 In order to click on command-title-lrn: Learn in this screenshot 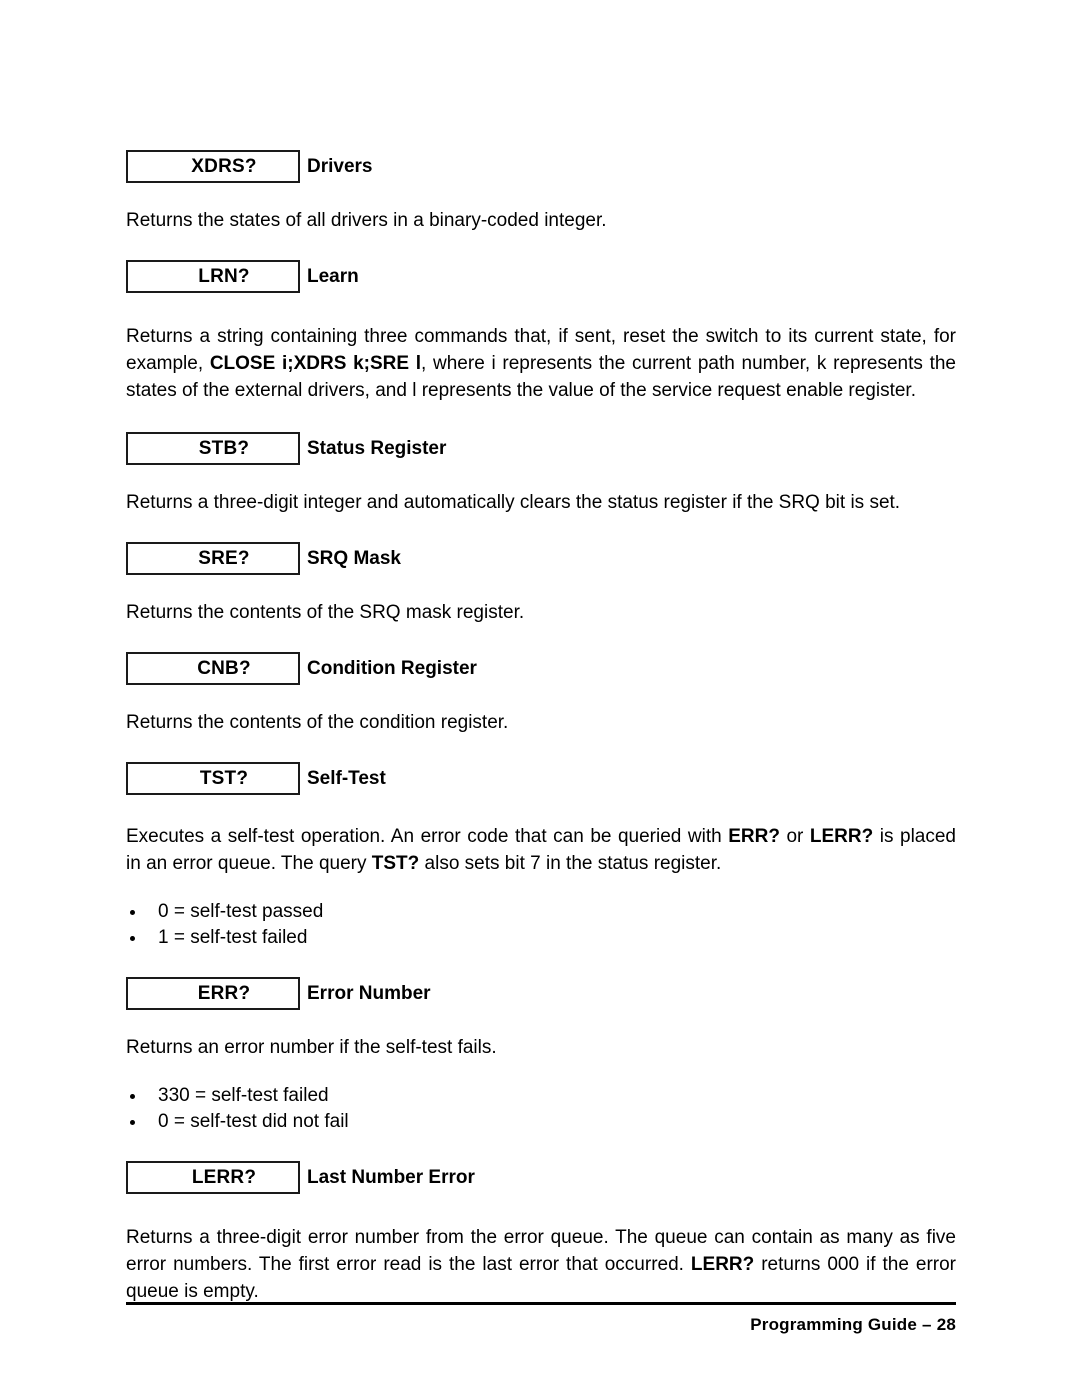, I will do `click(333, 276)`.